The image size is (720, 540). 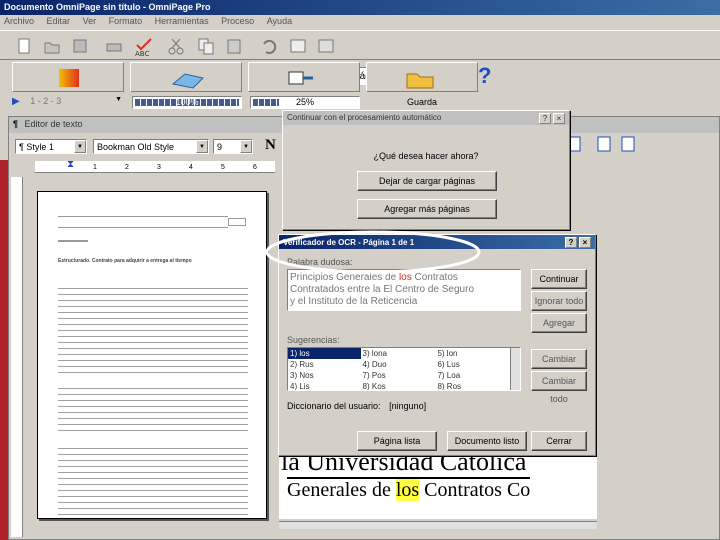 What do you see at coordinates (559, 359) in the screenshot?
I see `change-button: Cambiar` at bounding box center [559, 359].